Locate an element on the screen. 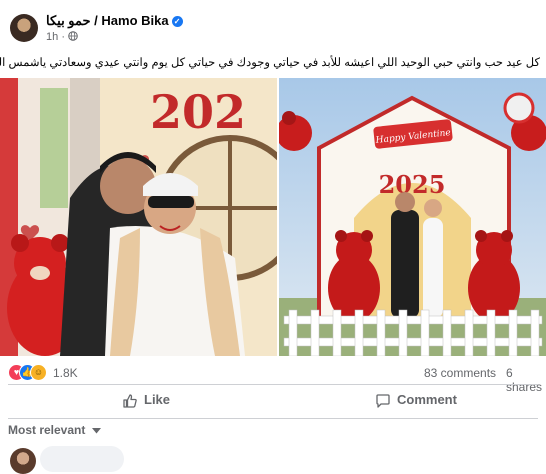 Image resolution: width=546 pixels, height=474 pixels. globe-icon is located at coordinates (73, 36).